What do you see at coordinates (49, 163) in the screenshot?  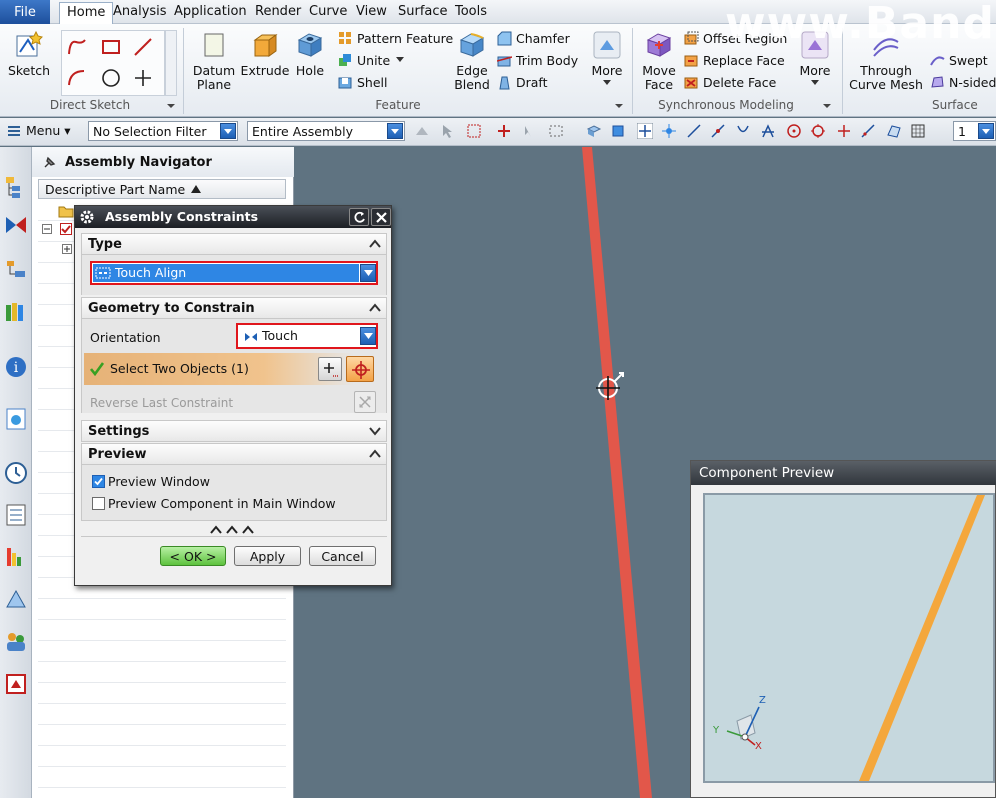 I see `pin-icon` at bounding box center [49, 163].